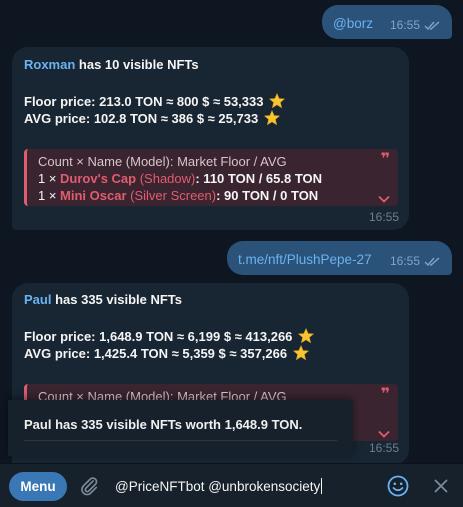 The height and width of the screenshot is (507, 463). What do you see at coordinates (49, 64) in the screenshot?
I see `sender-name: Roxman` at bounding box center [49, 64].